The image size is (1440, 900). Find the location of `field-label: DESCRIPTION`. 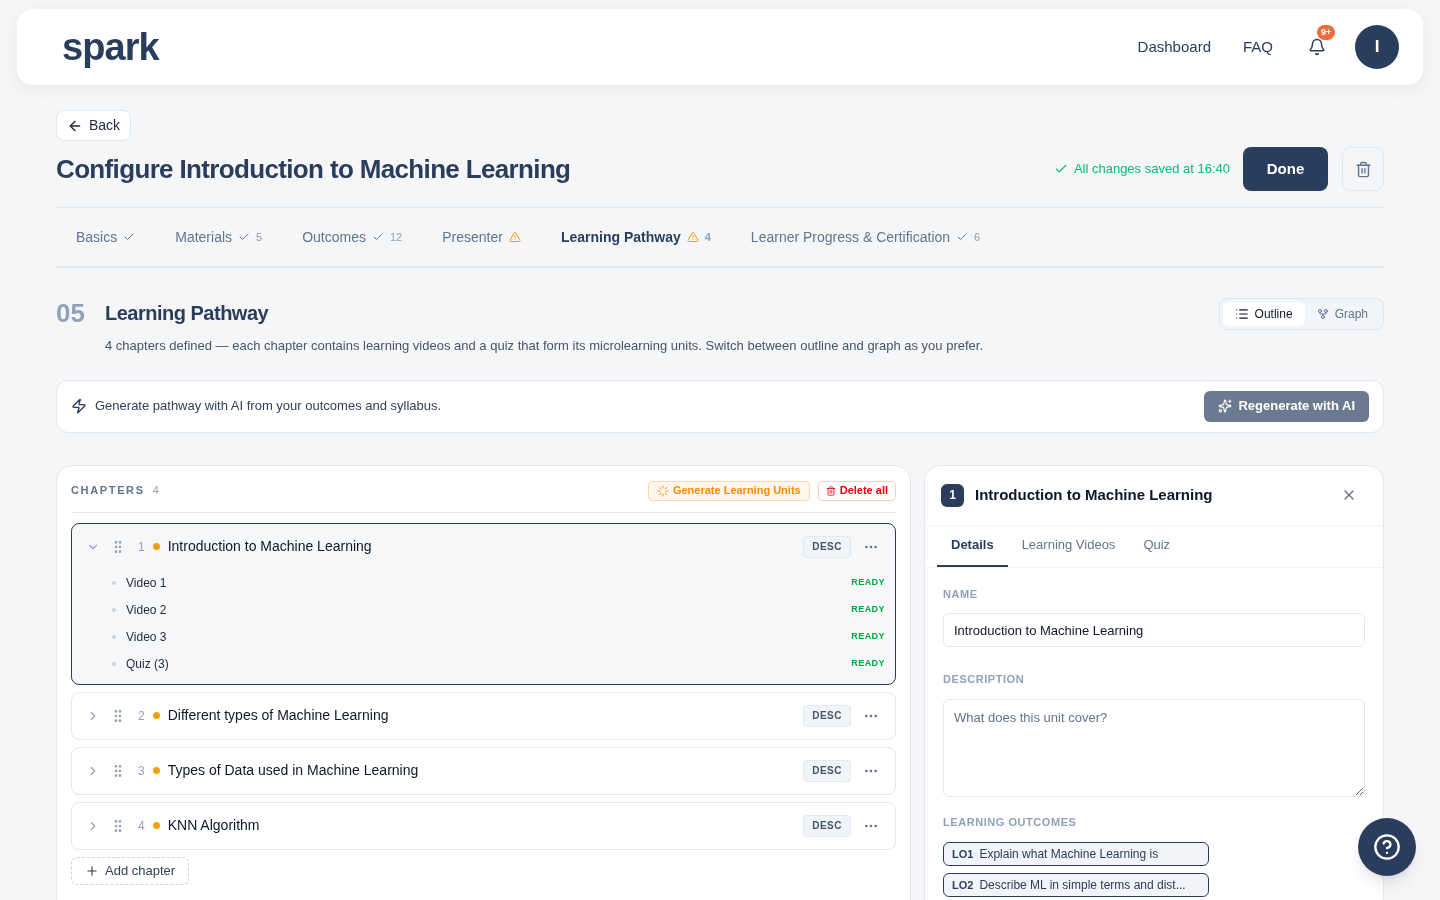

field-label: DESCRIPTION is located at coordinates (984, 679).